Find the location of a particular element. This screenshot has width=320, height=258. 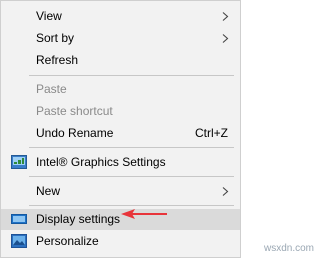

menu-item-refresh-label: Refresh is located at coordinates (57, 60).